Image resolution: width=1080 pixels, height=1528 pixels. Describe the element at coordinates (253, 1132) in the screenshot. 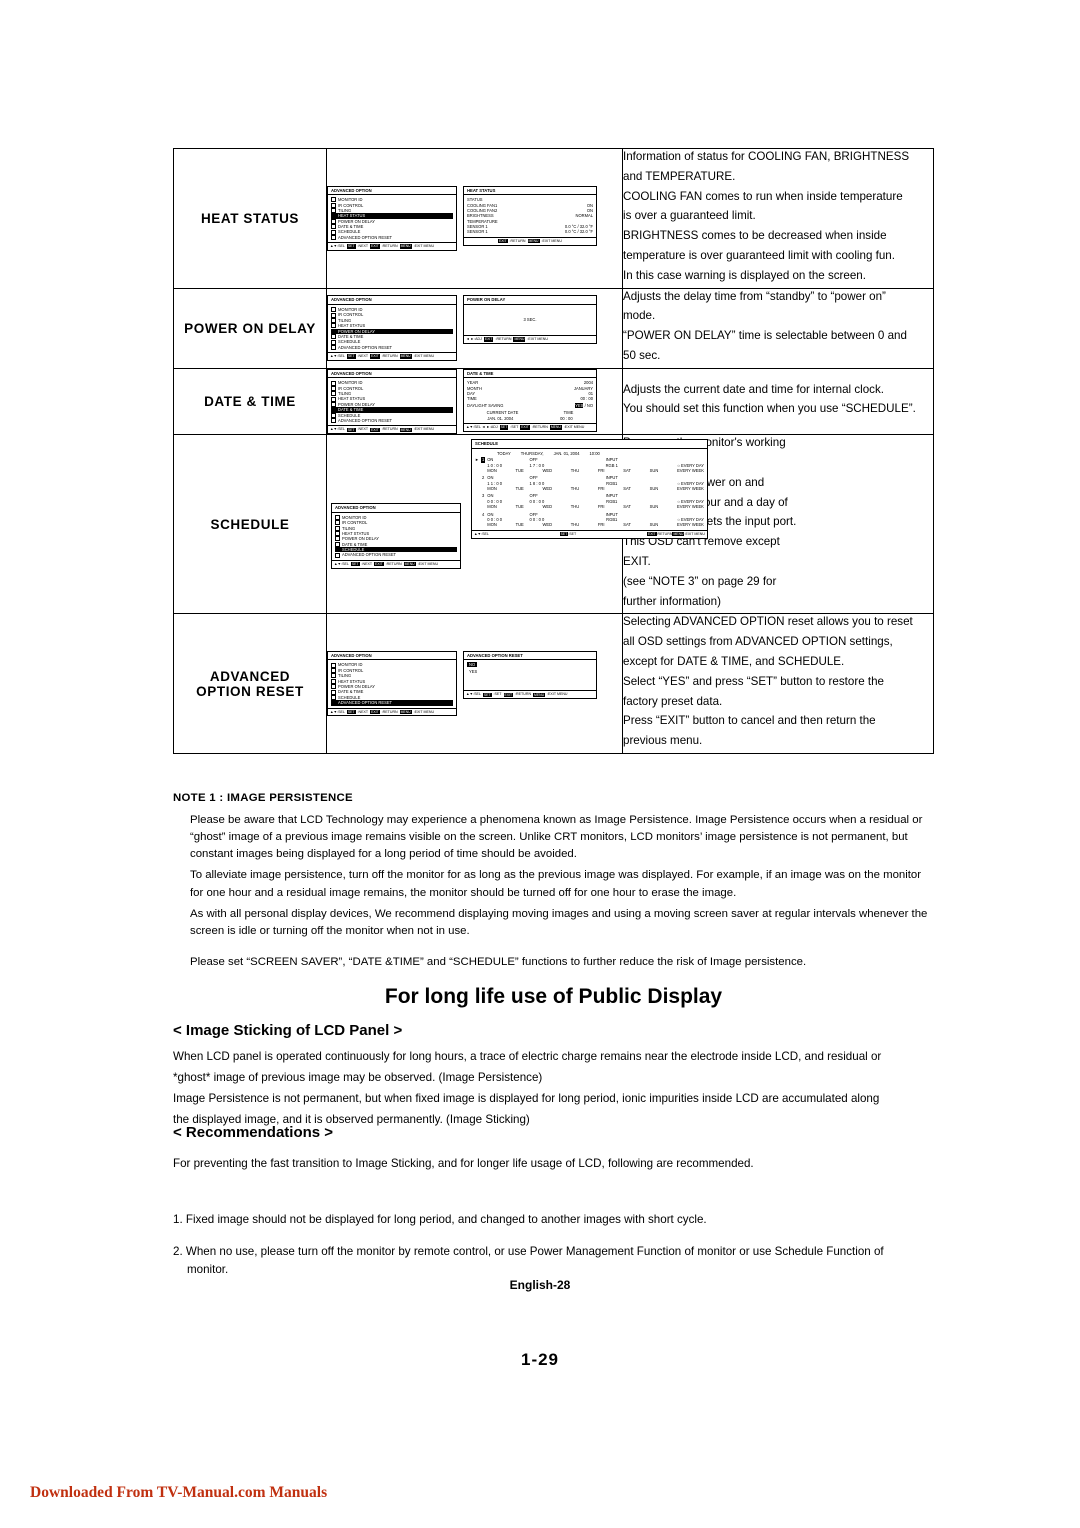

I see `section-heading-recommendations: < Recommendations >` at that location.